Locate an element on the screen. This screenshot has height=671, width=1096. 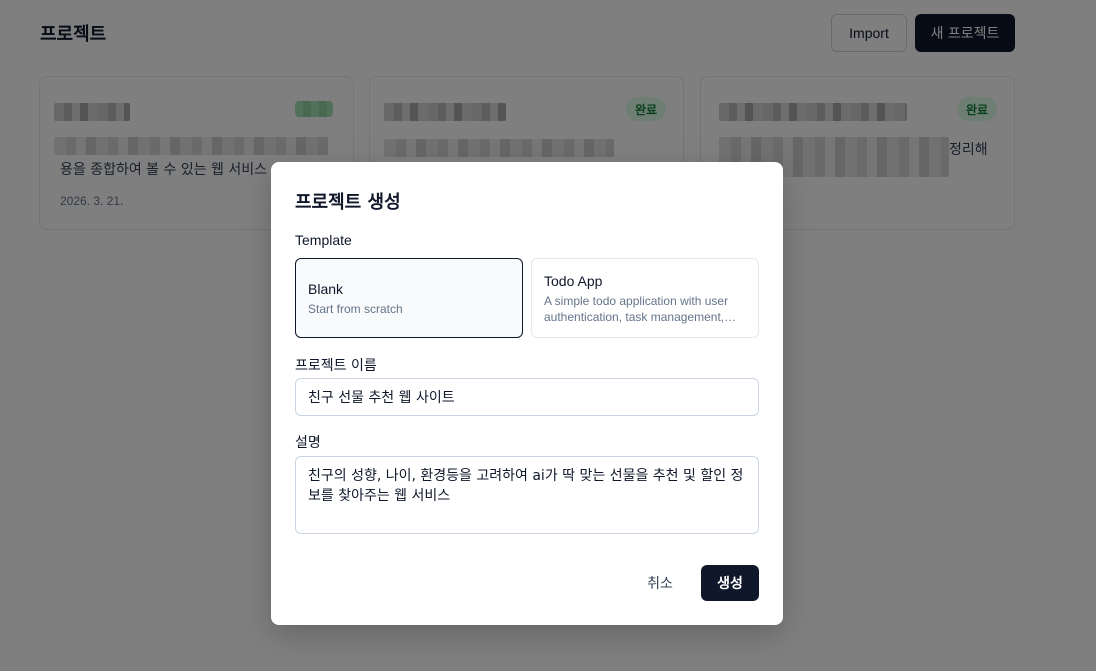
template-name: Todo App is located at coordinates (573, 281).